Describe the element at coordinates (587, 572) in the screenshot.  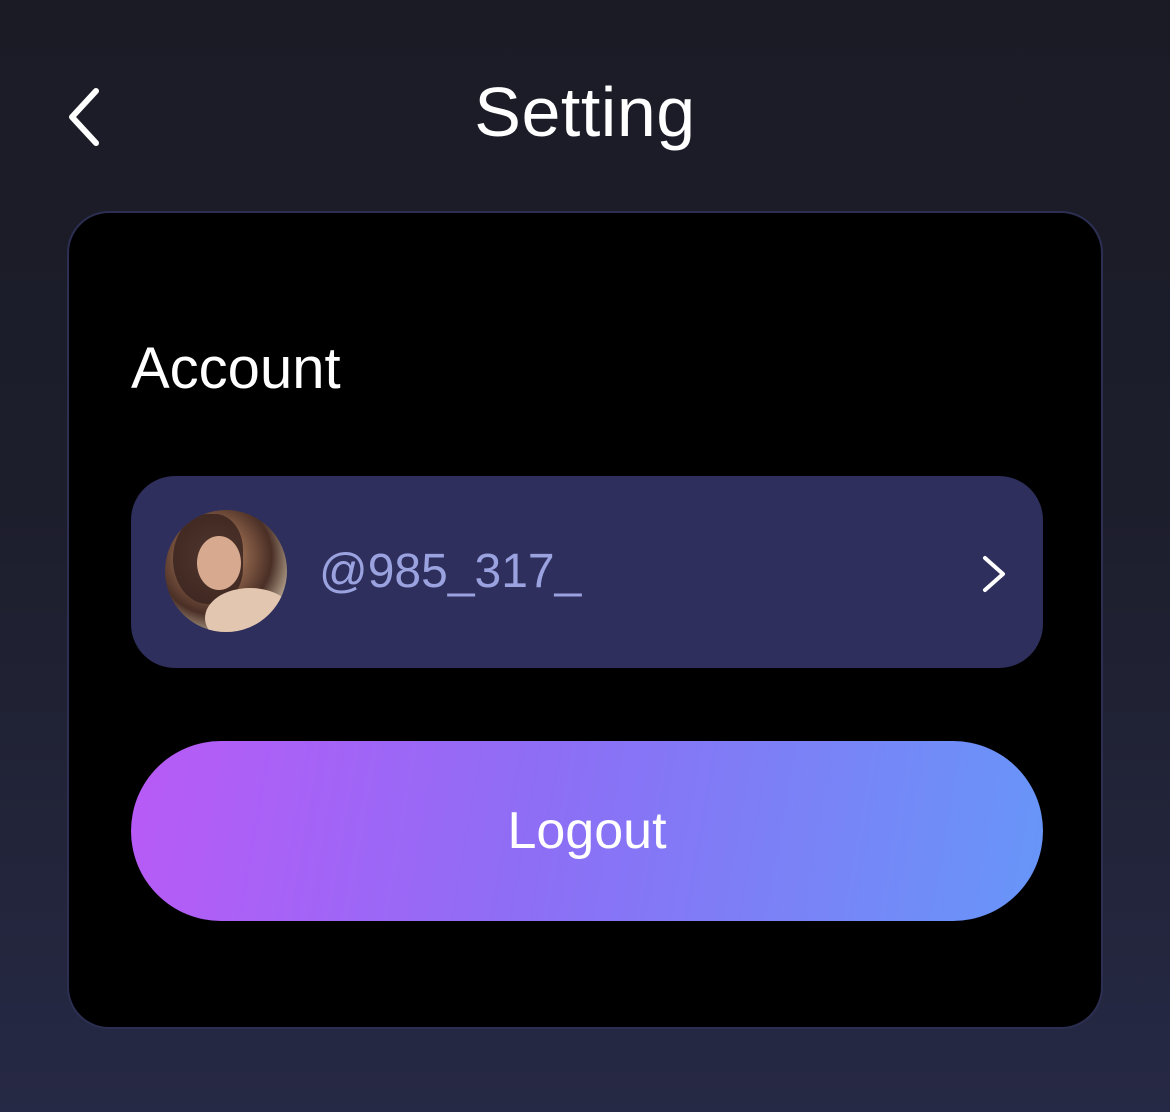
I see `account-row: @985_317_` at that location.